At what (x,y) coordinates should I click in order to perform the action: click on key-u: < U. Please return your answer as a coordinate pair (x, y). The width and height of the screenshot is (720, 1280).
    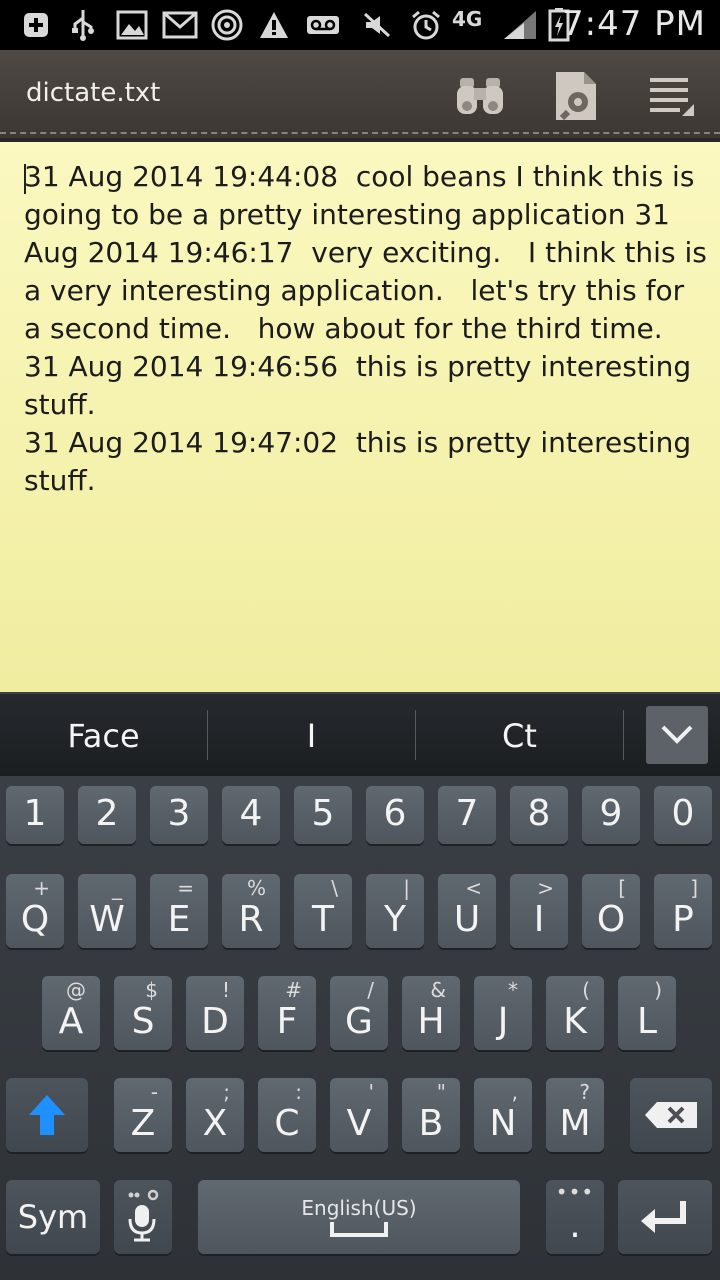
    Looking at the image, I should click on (467, 911).